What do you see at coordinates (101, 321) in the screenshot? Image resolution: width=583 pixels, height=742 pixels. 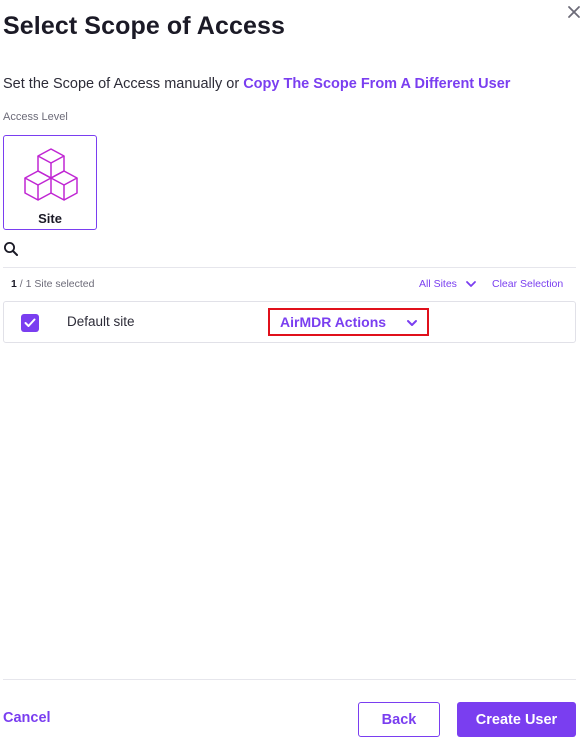 I see `site-name: Default site` at bounding box center [101, 321].